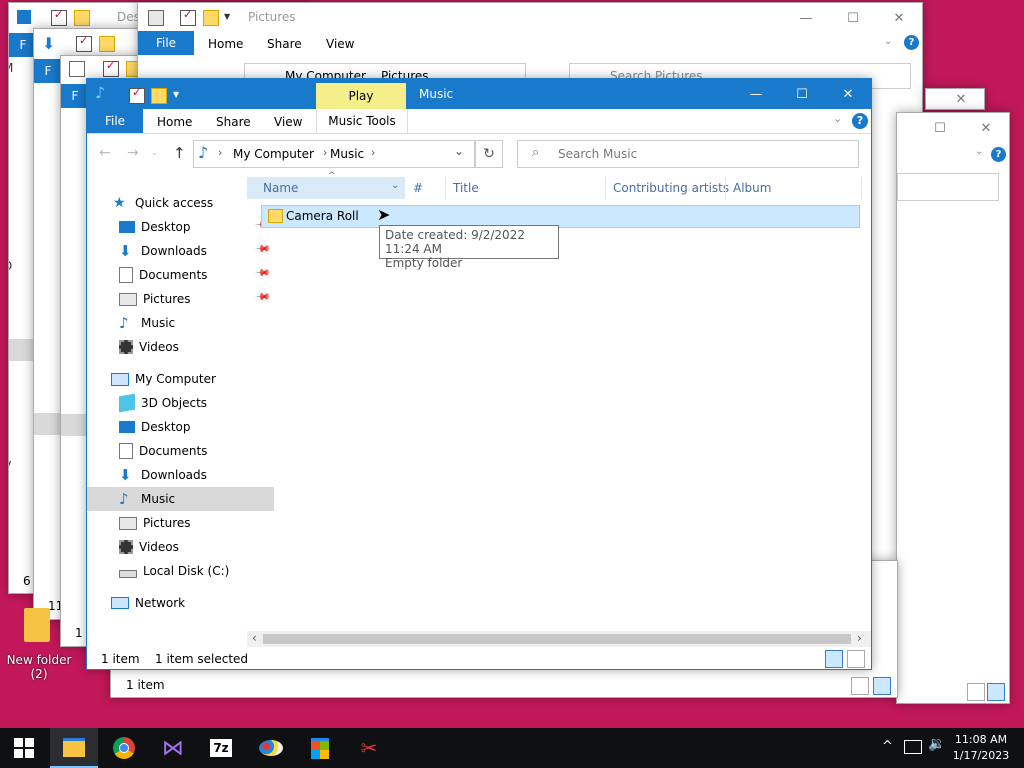 This screenshot has width=1024, height=768. What do you see at coordinates (105, 153) in the screenshot?
I see `back-arrow-icon: ←` at bounding box center [105, 153].